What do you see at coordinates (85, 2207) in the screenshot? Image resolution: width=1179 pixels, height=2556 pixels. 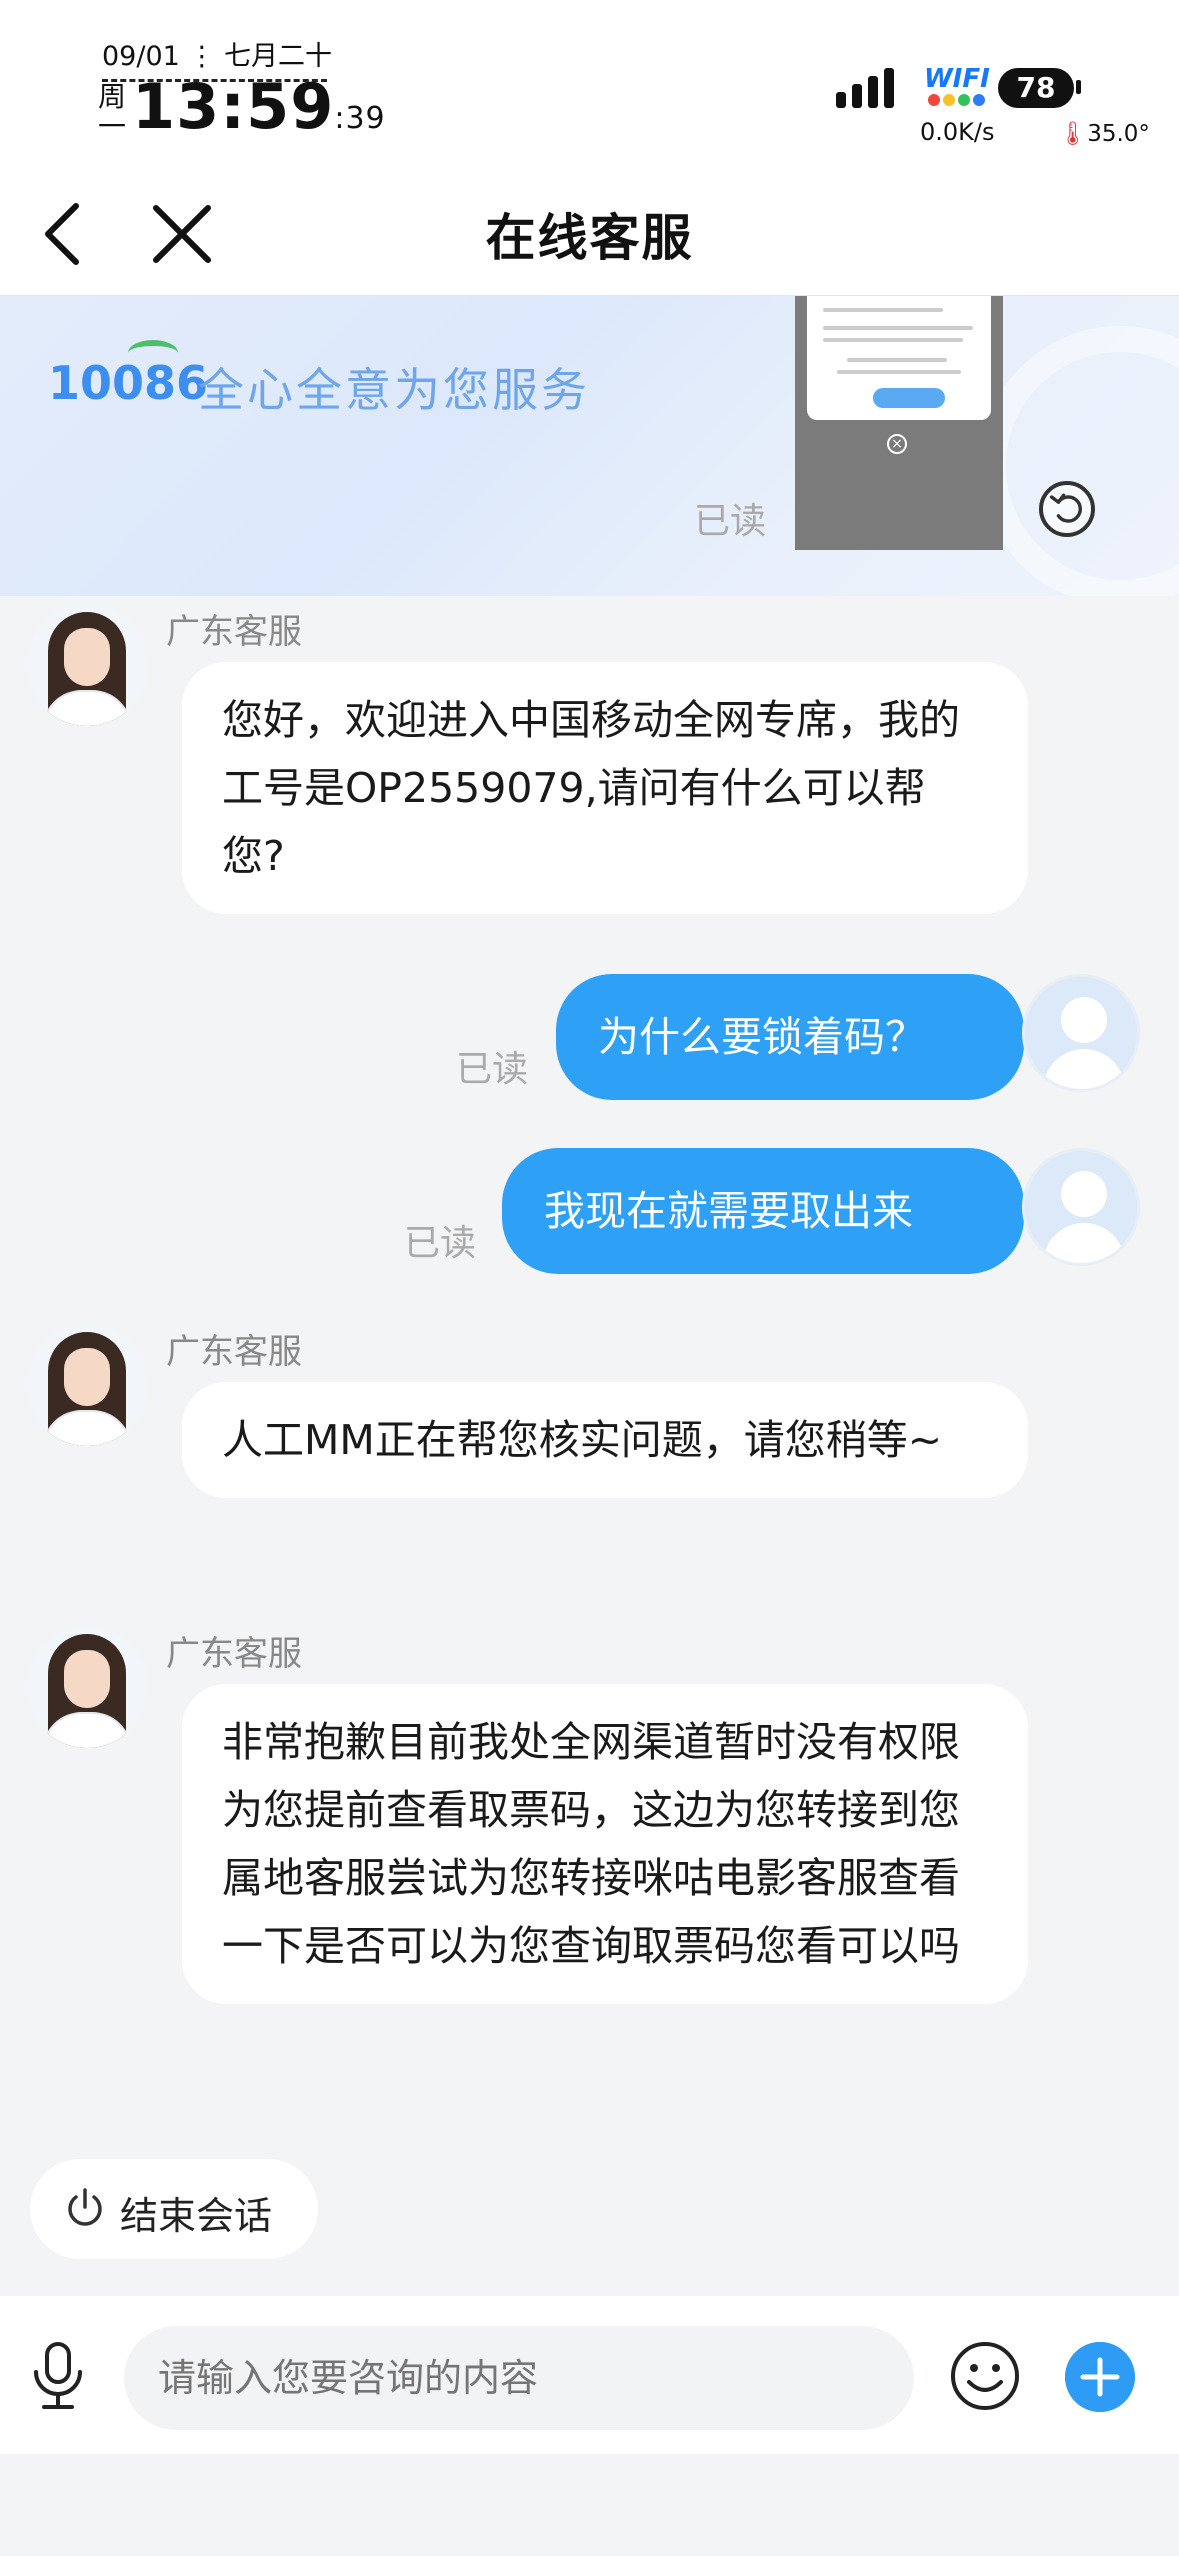 I see `power-icon` at bounding box center [85, 2207].